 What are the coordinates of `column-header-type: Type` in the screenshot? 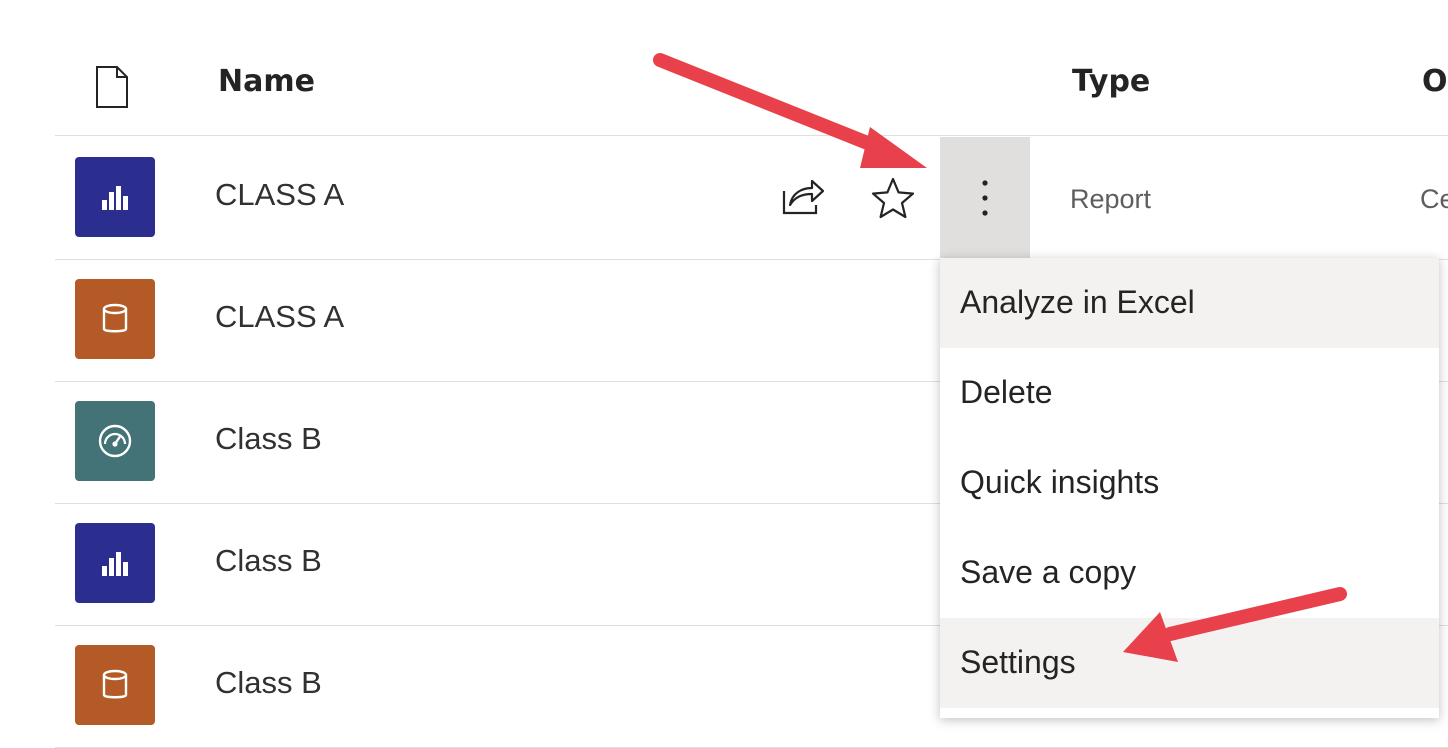 It's located at (1111, 81).